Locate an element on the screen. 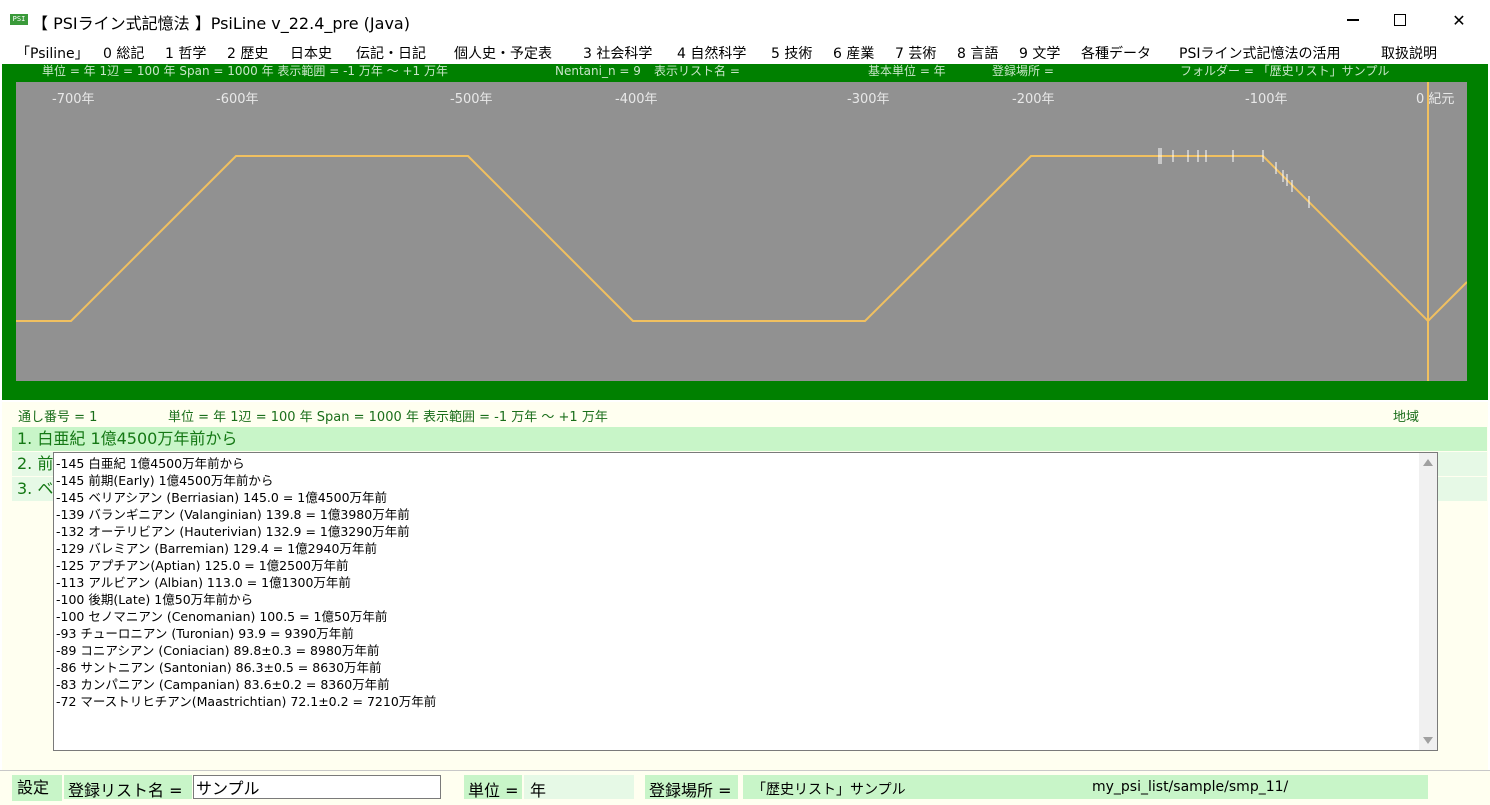 This screenshot has width=1490, height=805. menu-usage: PSIライン式記憶法の活用 is located at coordinates (1259, 53).